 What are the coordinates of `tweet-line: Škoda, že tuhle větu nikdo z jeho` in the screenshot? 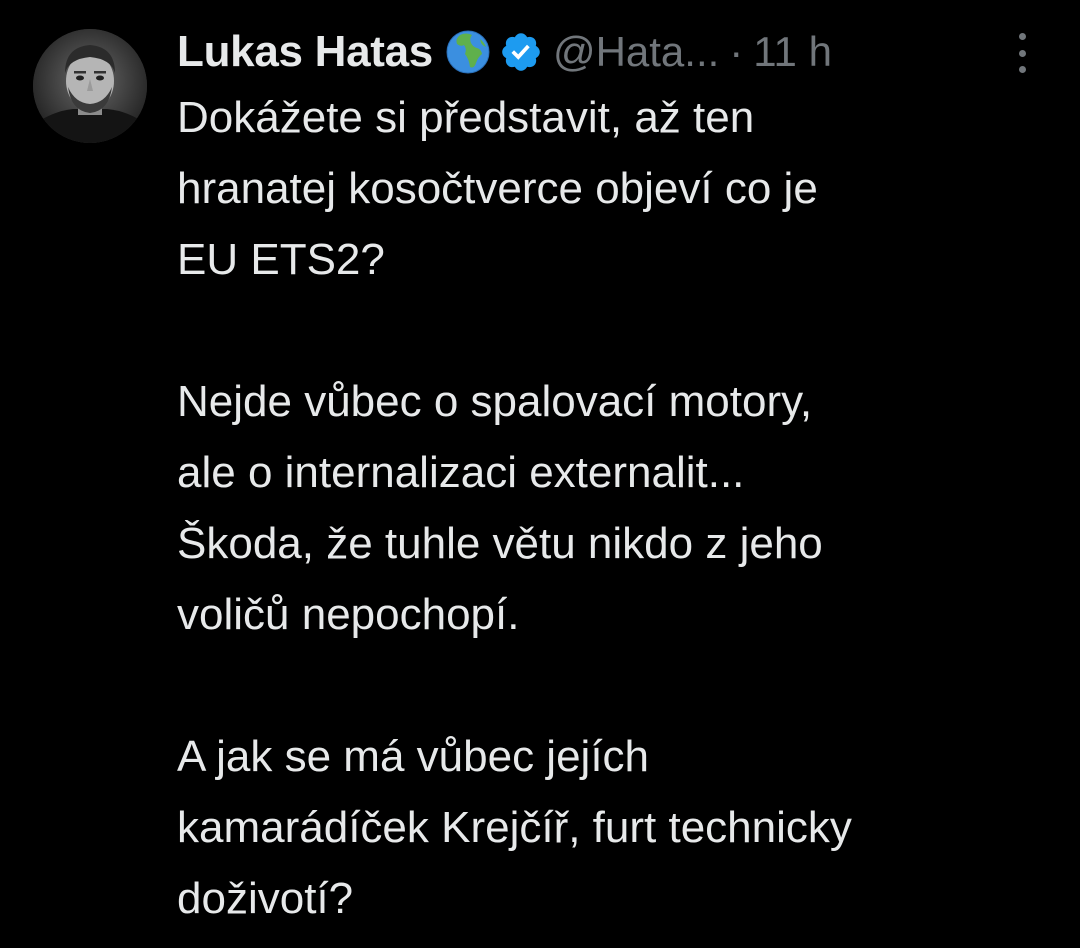 It's located at (500, 543).